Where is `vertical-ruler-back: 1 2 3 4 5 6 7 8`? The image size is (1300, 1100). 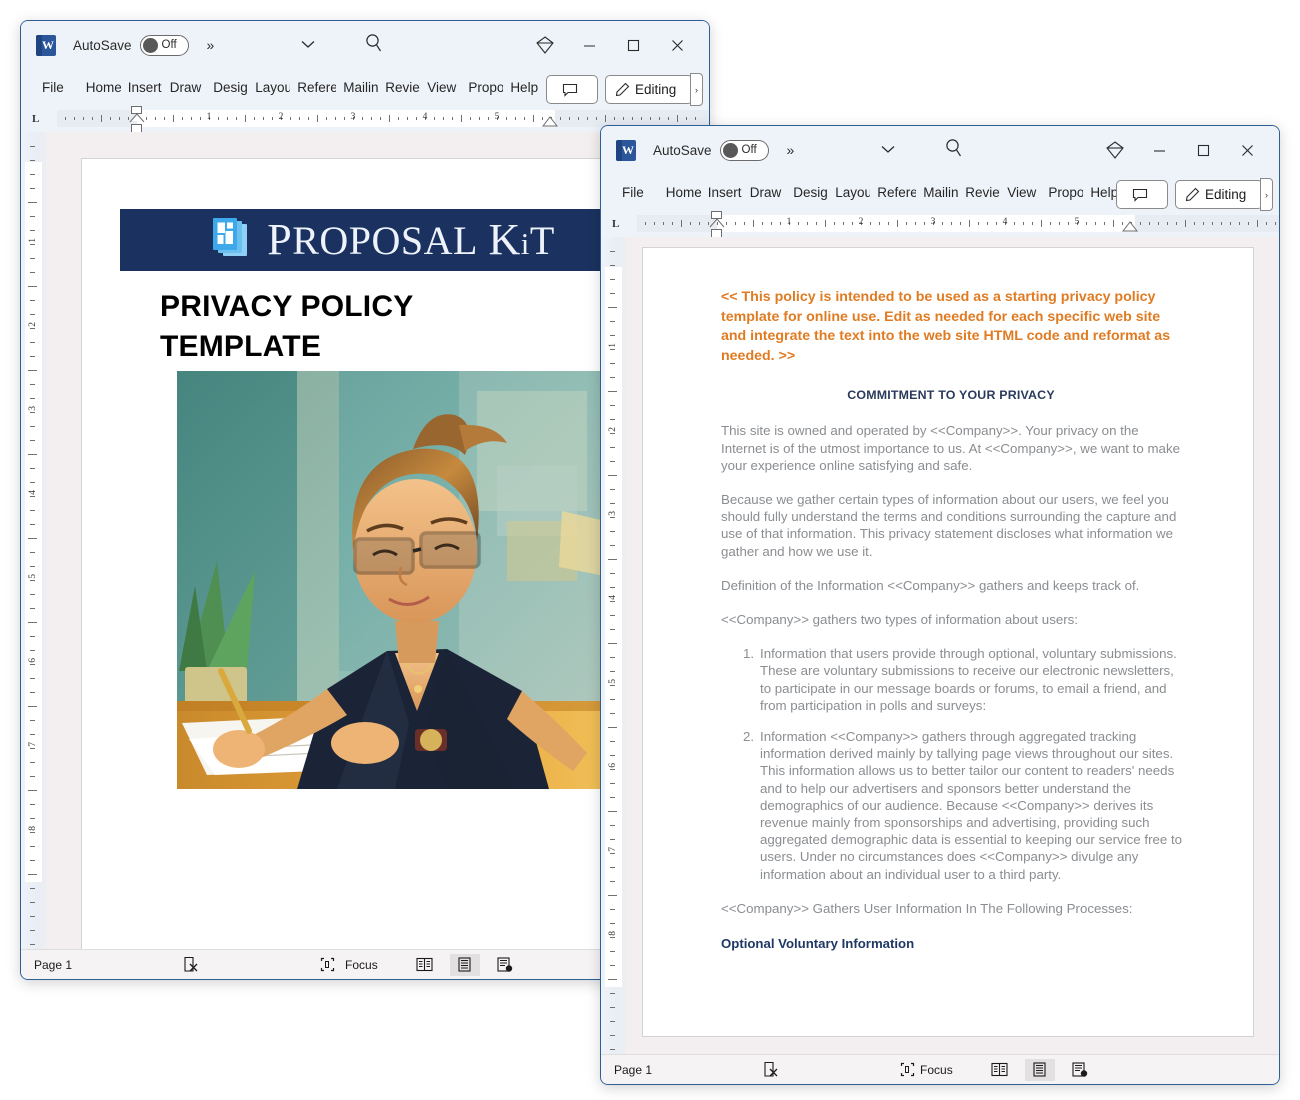 vertical-ruler-back: 1 2 3 4 5 6 7 8 is located at coordinates (33, 540).